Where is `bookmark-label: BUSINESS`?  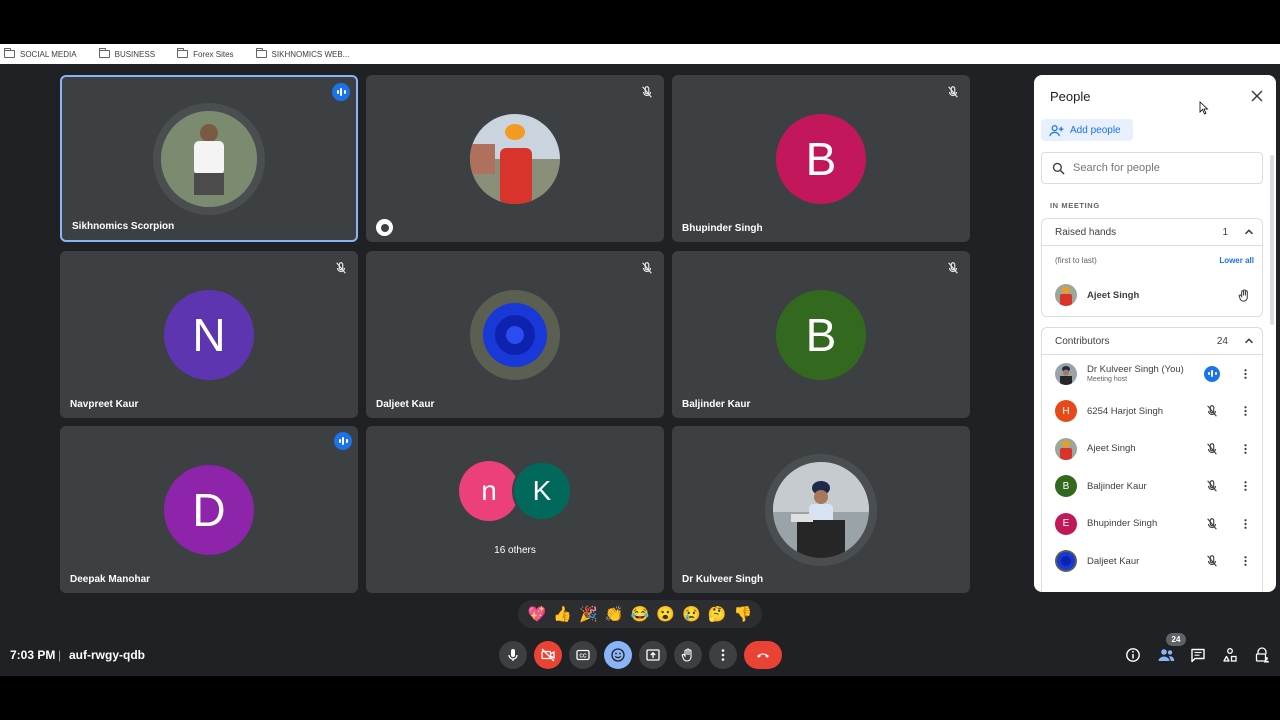
bookmark-label: BUSINESS is located at coordinates (135, 54).